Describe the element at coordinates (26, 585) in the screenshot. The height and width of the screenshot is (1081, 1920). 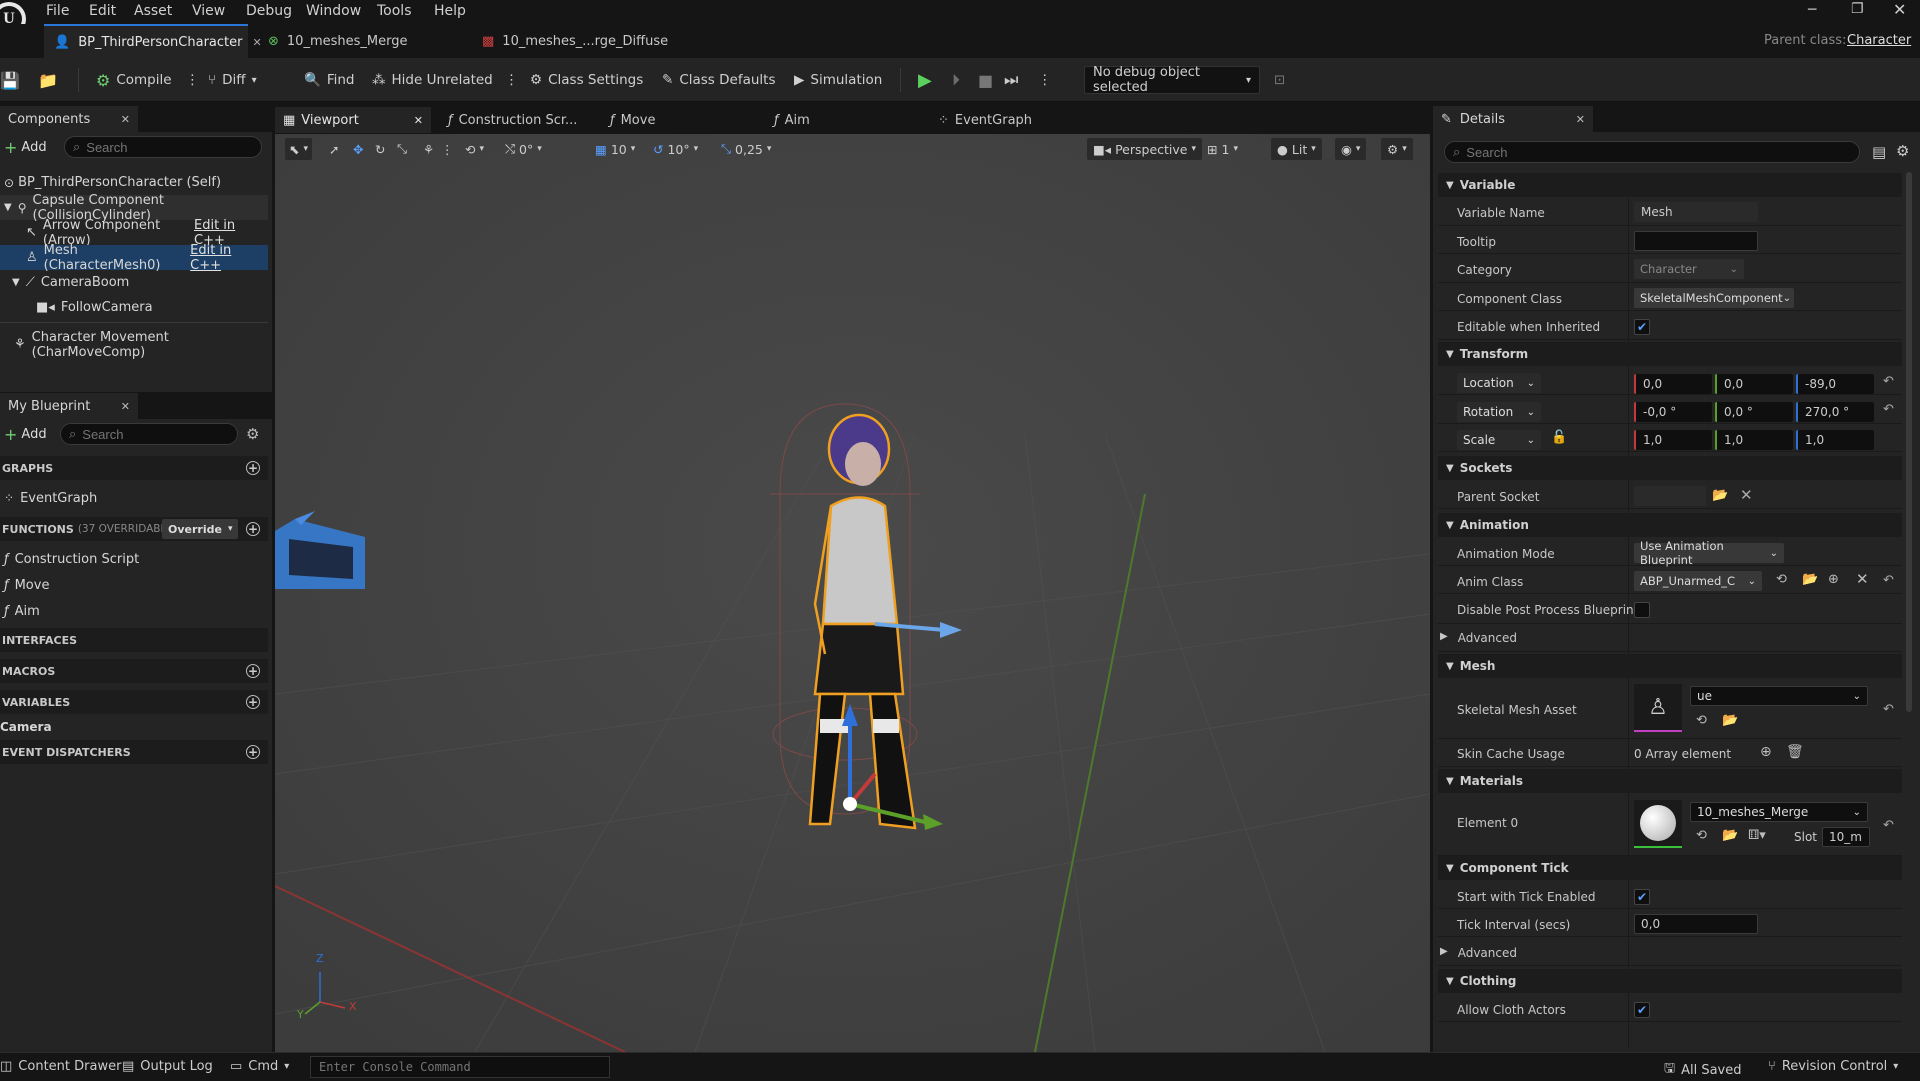
I see `item-move: ƒ Move` at that location.